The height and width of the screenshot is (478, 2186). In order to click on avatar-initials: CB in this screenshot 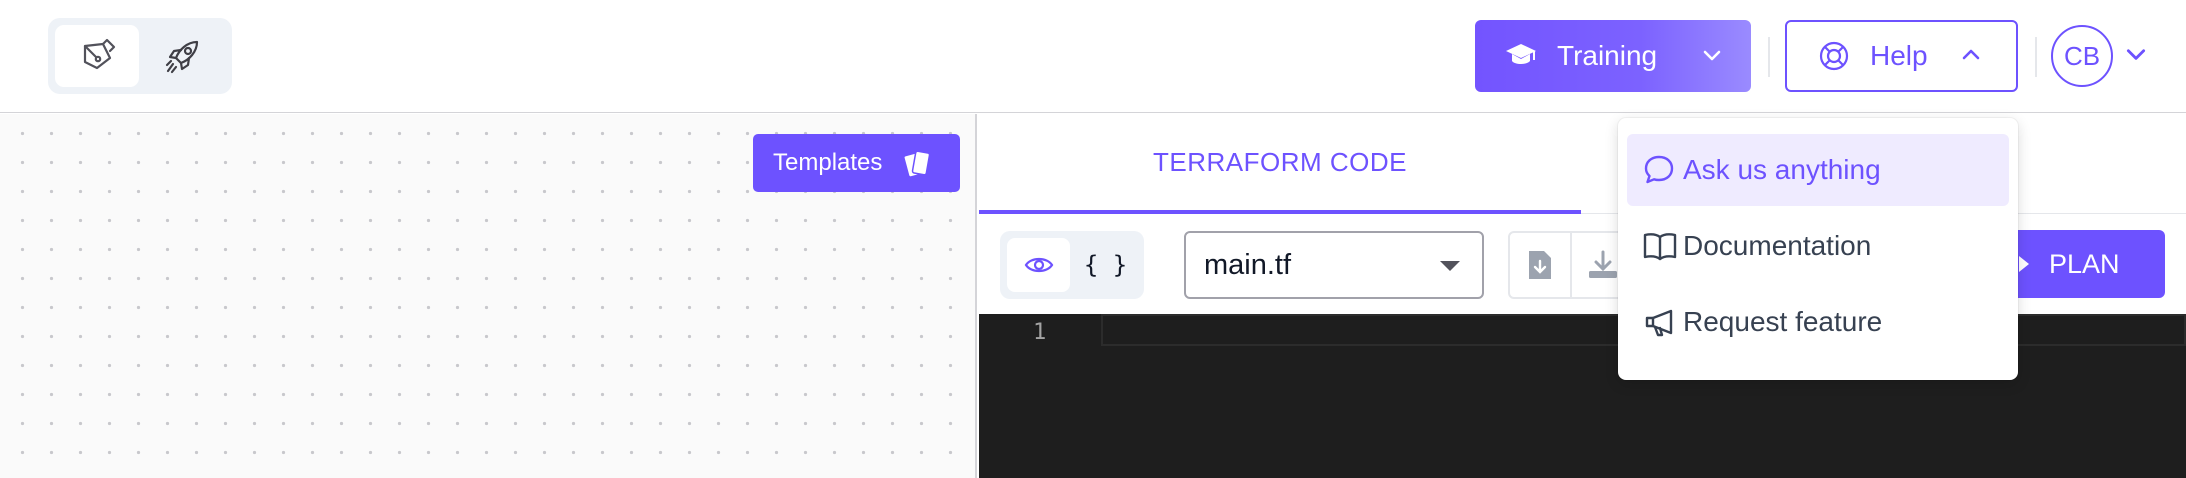, I will do `click(2082, 55)`.